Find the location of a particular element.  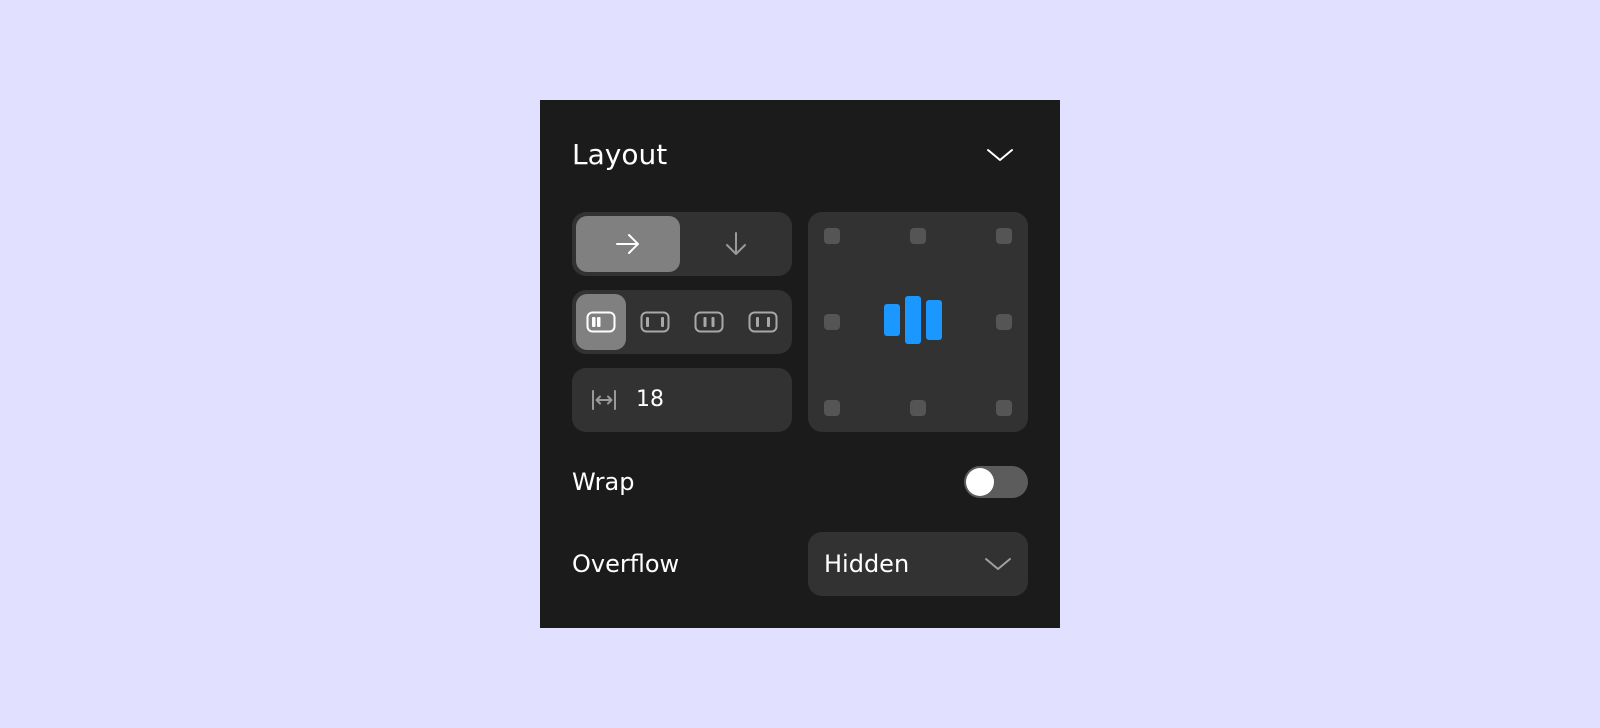

align-bottom-left is located at coordinates (832, 408).